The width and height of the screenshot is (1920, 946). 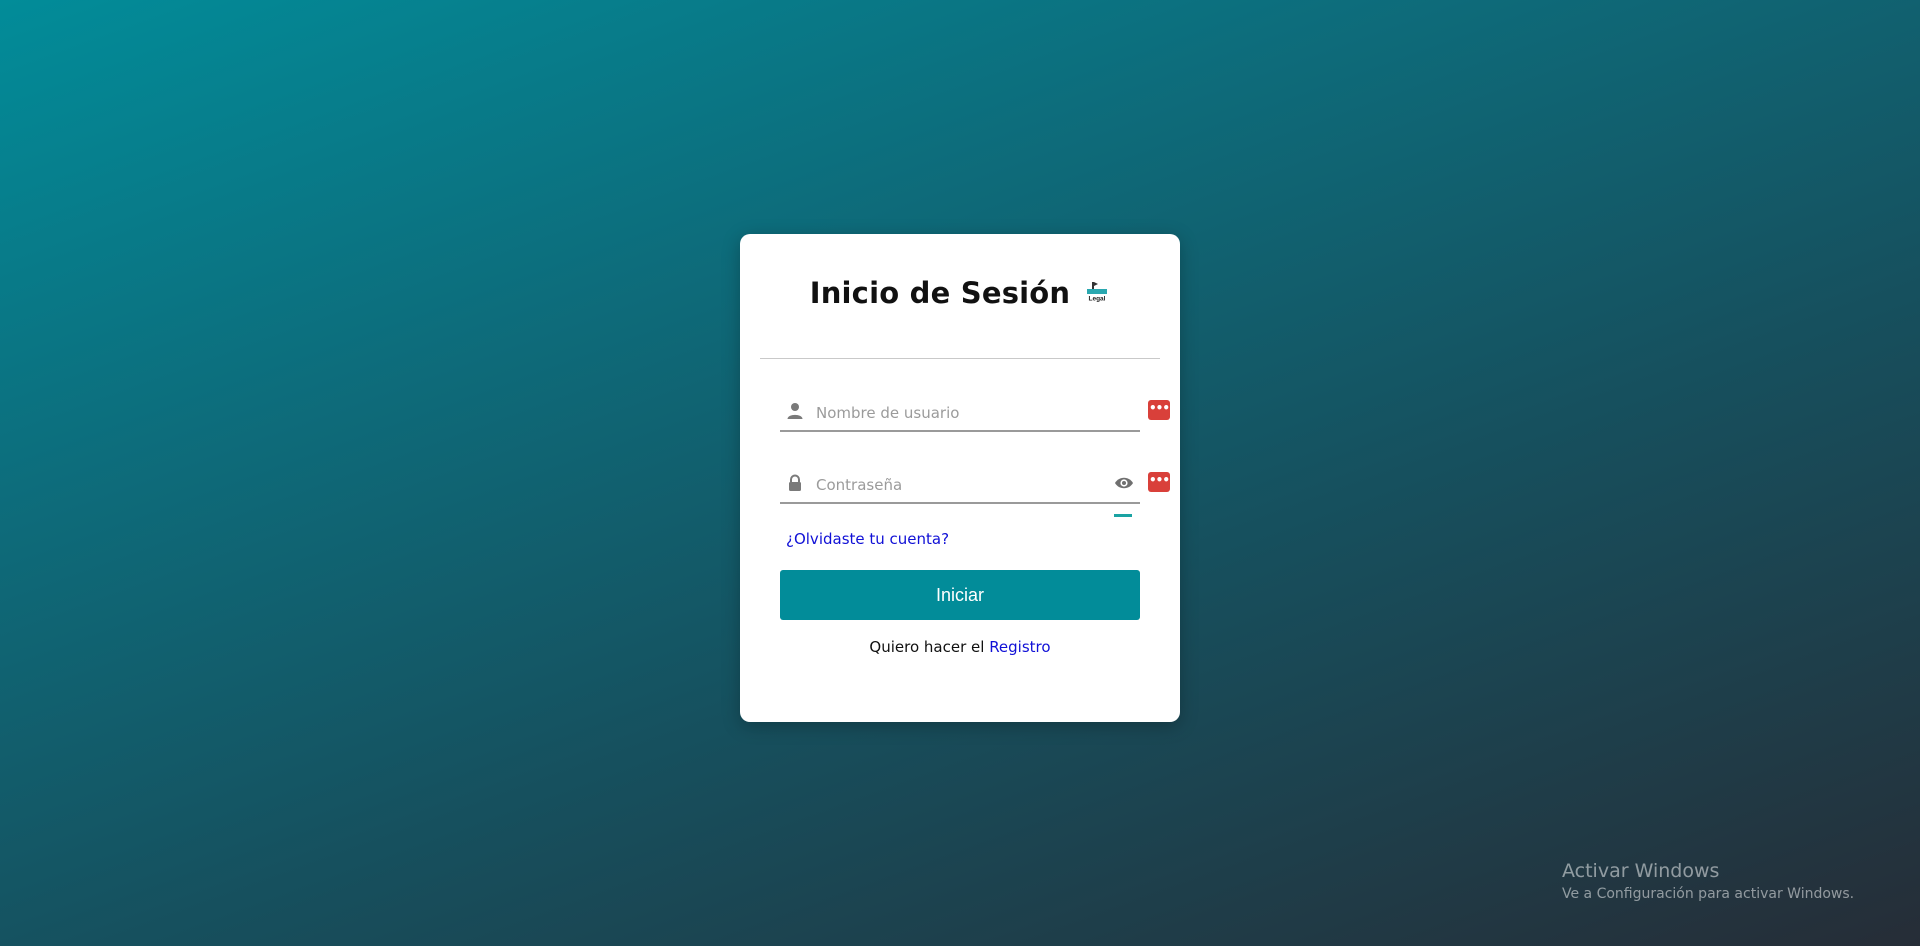 I want to click on legal-logo-icon: Legal, so click(x=1097, y=292).